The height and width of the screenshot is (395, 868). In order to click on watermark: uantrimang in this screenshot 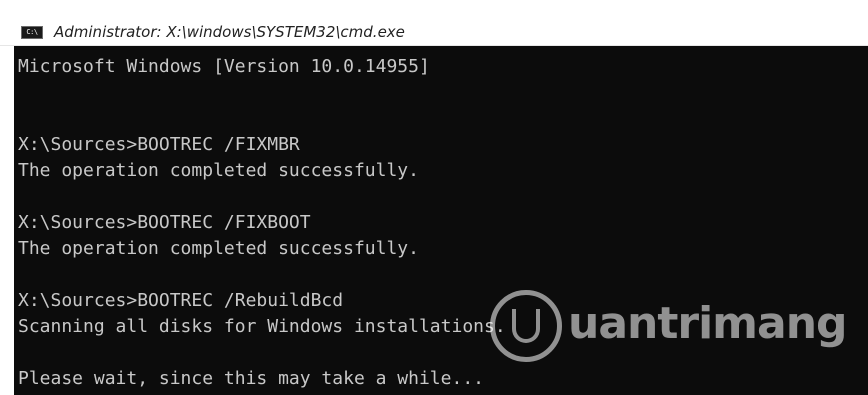, I will do `click(675, 326)`.